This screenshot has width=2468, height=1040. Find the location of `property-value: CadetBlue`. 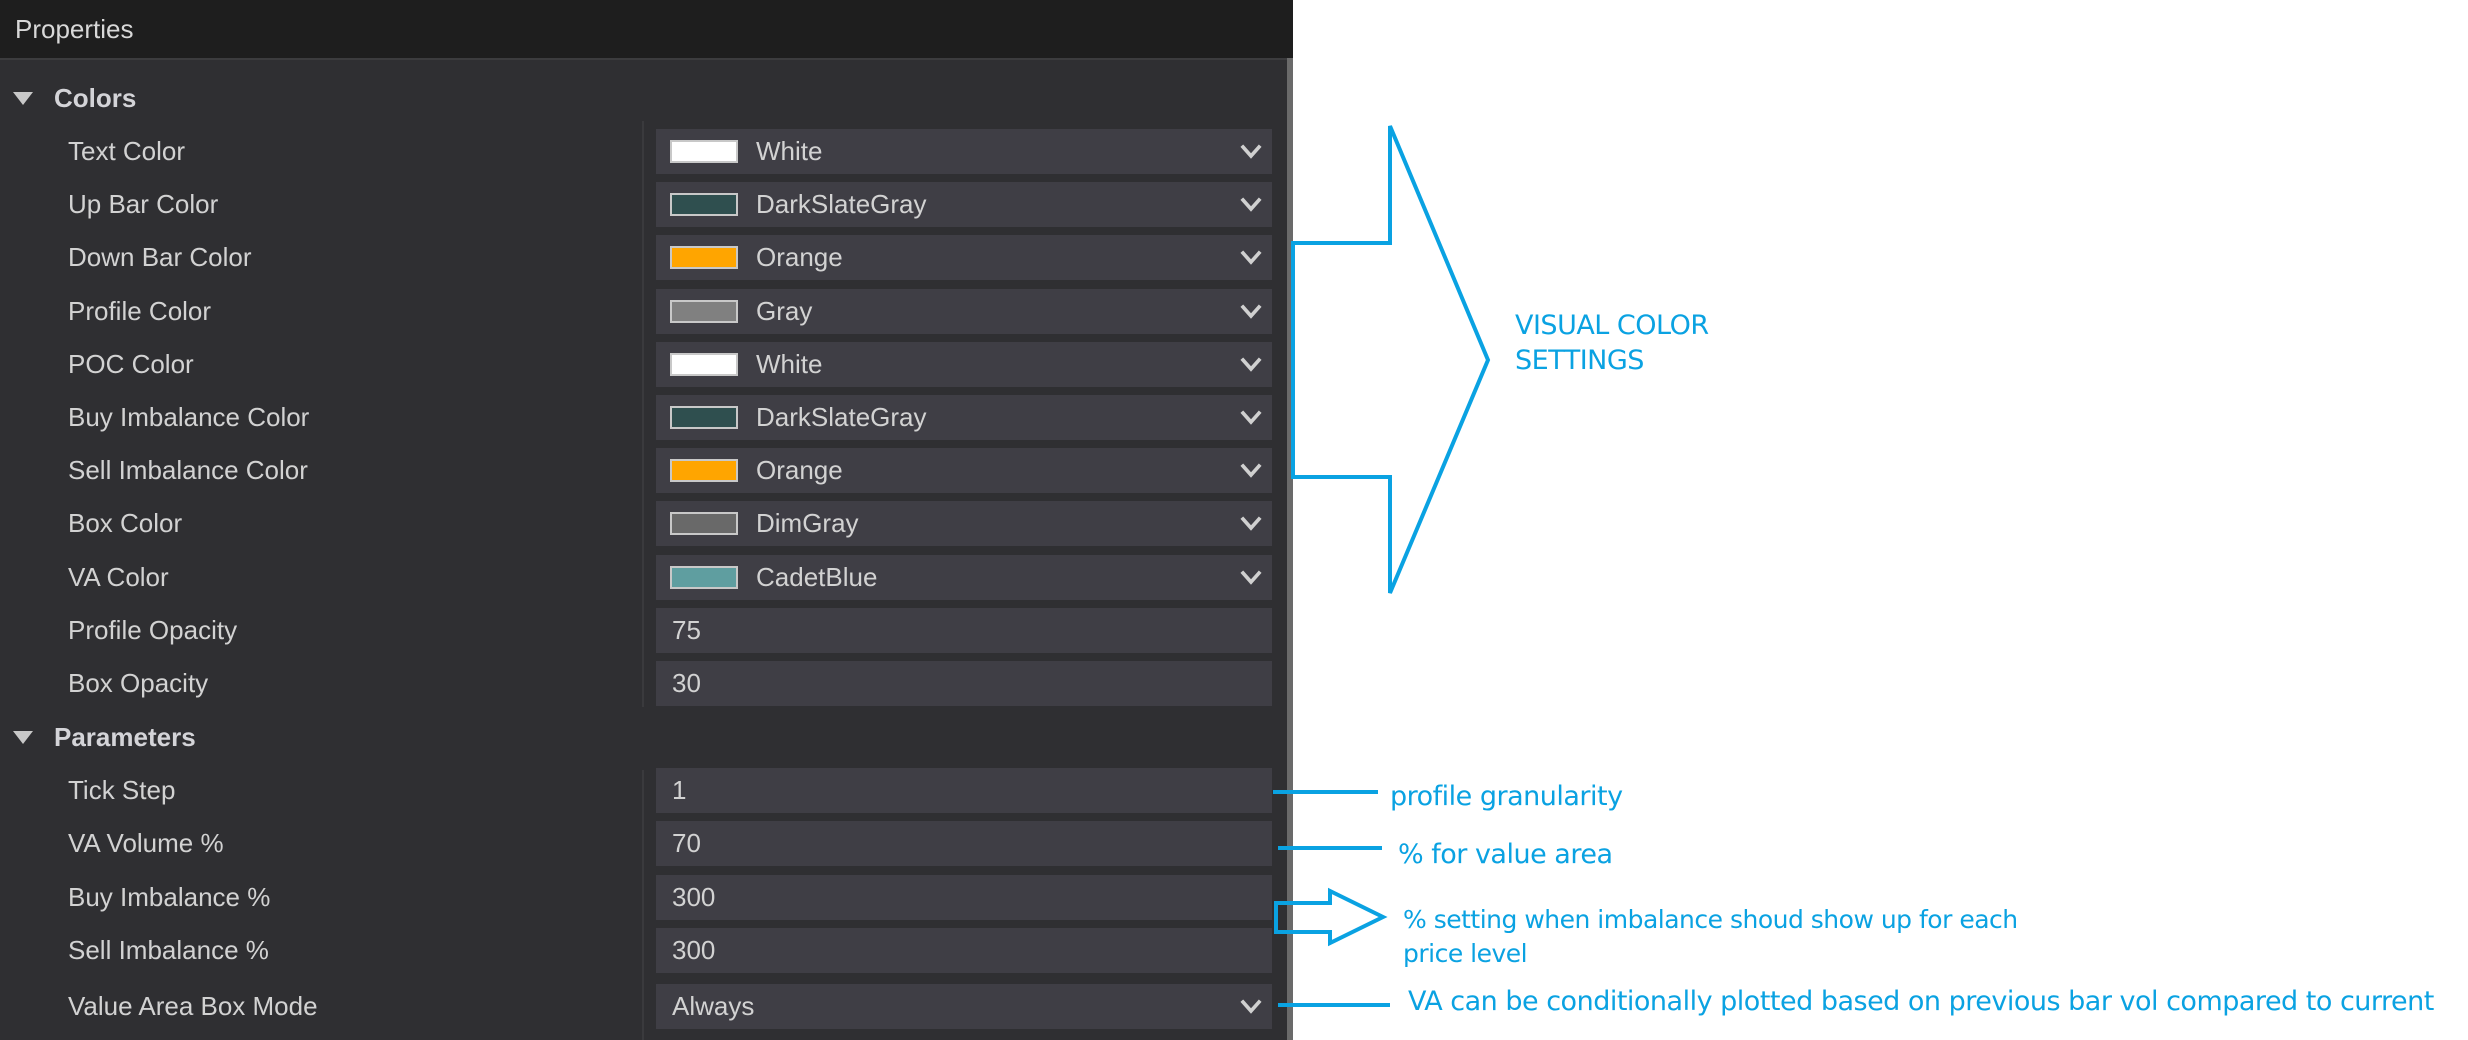

property-value: CadetBlue is located at coordinates (817, 576).